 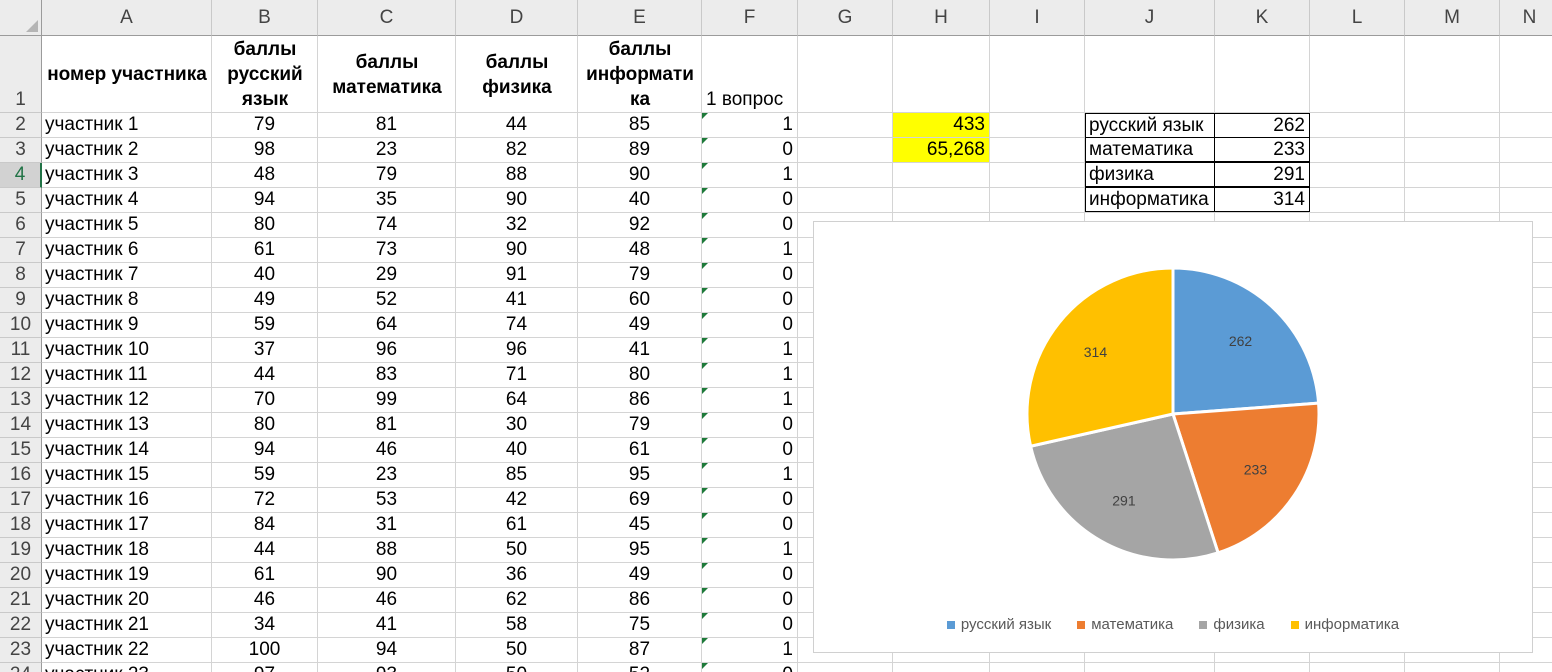 What do you see at coordinates (640, 125) in the screenshot?
I see `informatics-score-cell: 85` at bounding box center [640, 125].